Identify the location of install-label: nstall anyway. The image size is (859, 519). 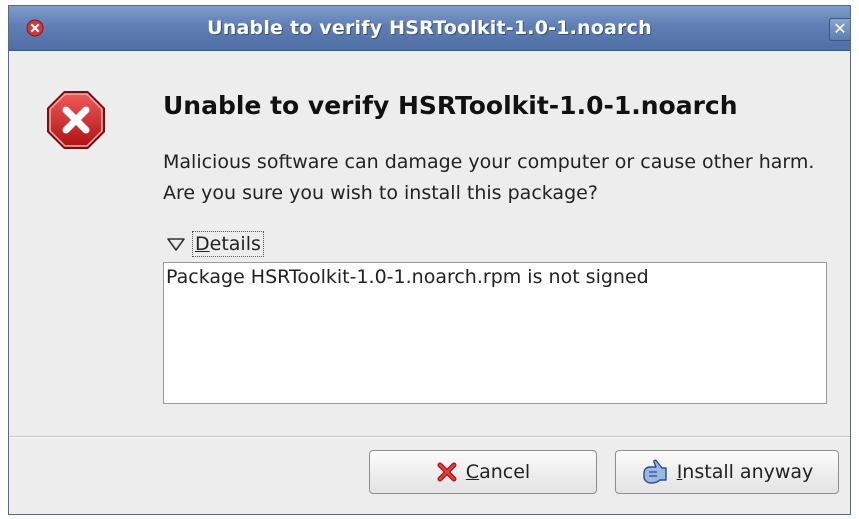
(748, 472).